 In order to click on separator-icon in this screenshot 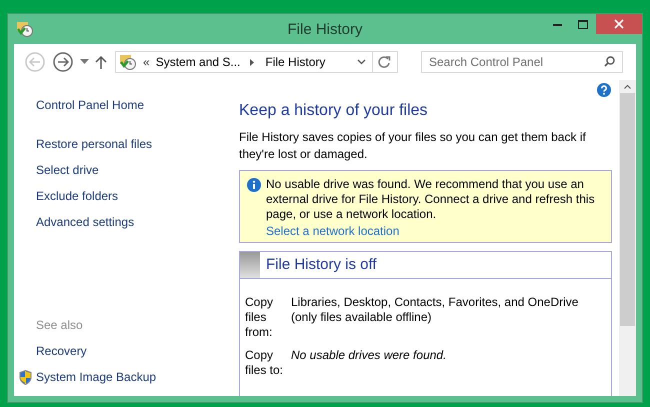, I will do `click(253, 62)`.